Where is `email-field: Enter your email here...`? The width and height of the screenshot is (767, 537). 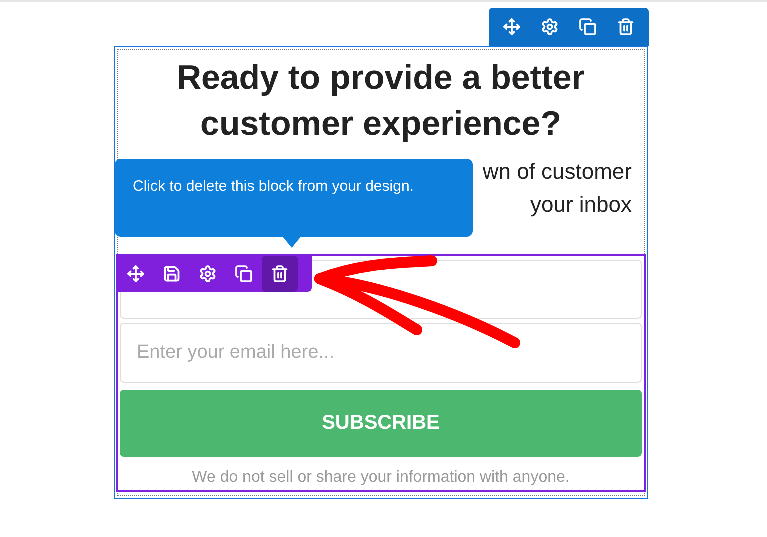
email-field: Enter your email here... is located at coordinates (381, 353).